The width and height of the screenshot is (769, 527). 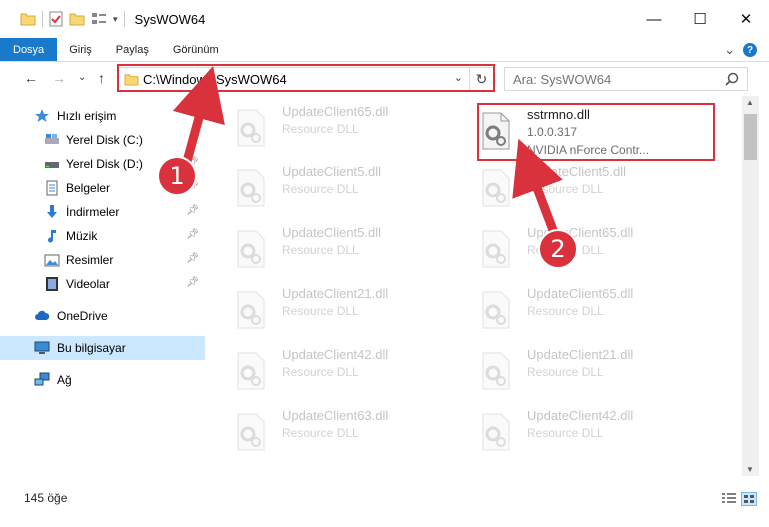 What do you see at coordinates (654, 19) in the screenshot?
I see `minimize-button: —` at bounding box center [654, 19].